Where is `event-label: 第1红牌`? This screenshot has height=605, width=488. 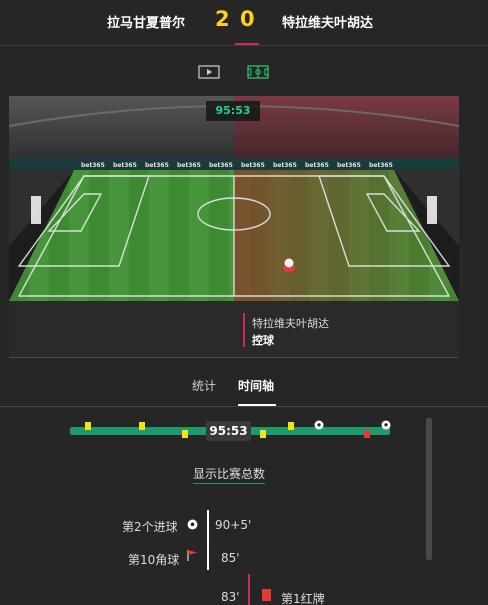 event-label: 第1红牌 is located at coordinates (303, 598).